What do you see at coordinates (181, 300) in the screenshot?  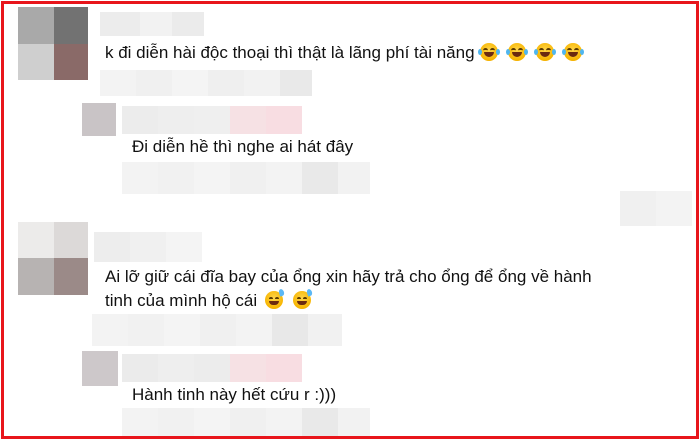 I see `comment-body: tinh của mình hộ cái` at bounding box center [181, 300].